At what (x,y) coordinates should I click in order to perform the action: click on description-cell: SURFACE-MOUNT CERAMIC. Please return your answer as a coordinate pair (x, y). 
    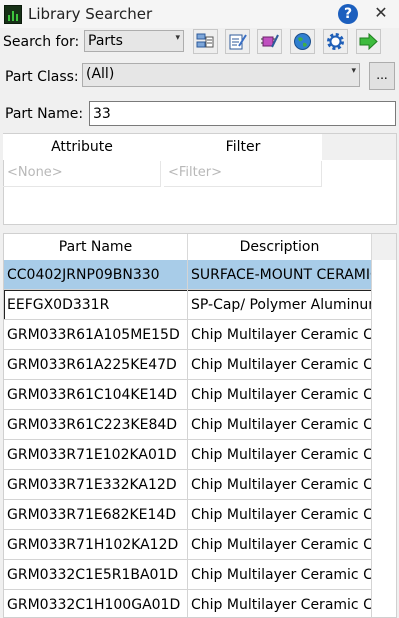
    Looking at the image, I should click on (280, 275).